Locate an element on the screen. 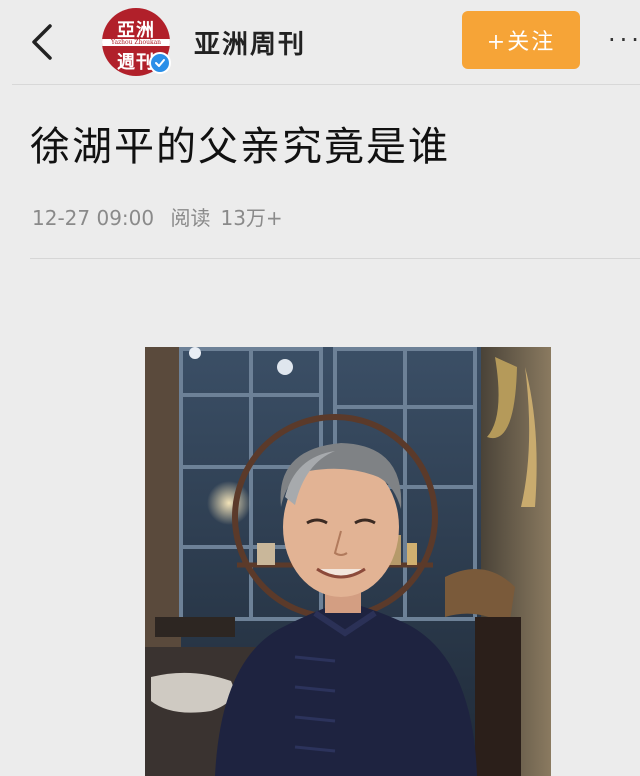  chevron-left-icon is located at coordinates (42, 42).